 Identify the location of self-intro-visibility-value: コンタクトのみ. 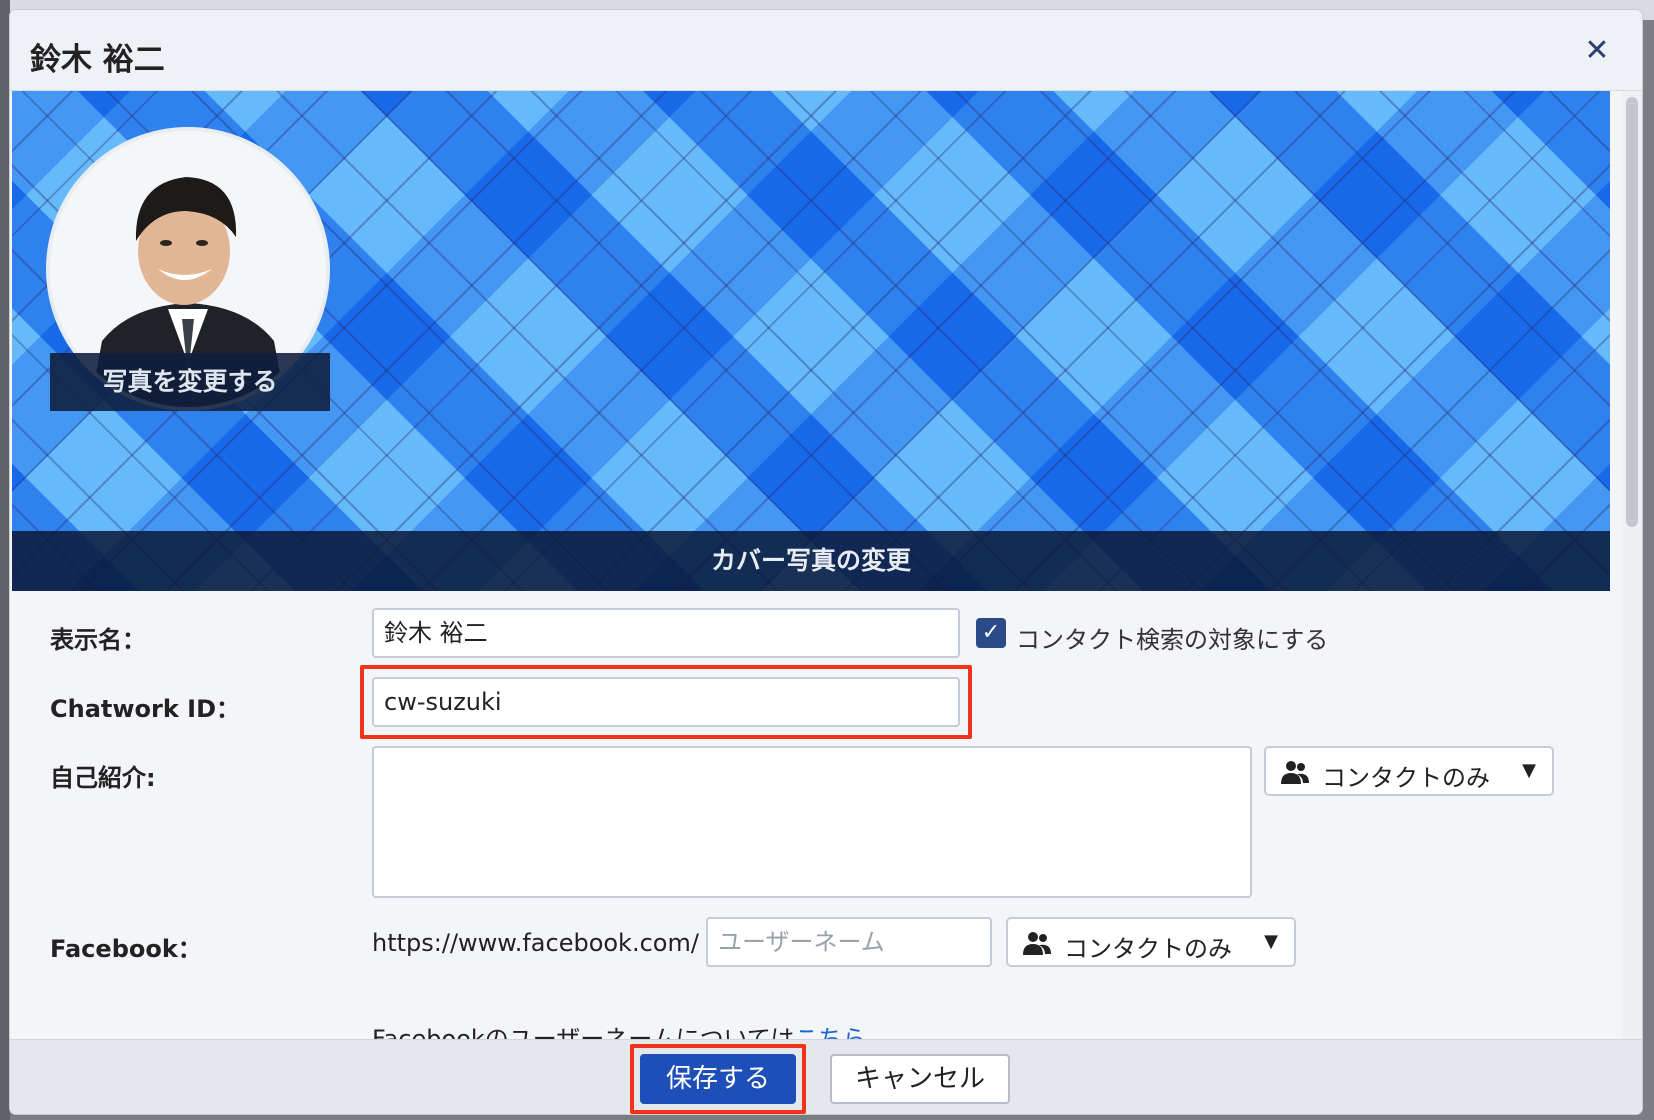
(1406, 778).